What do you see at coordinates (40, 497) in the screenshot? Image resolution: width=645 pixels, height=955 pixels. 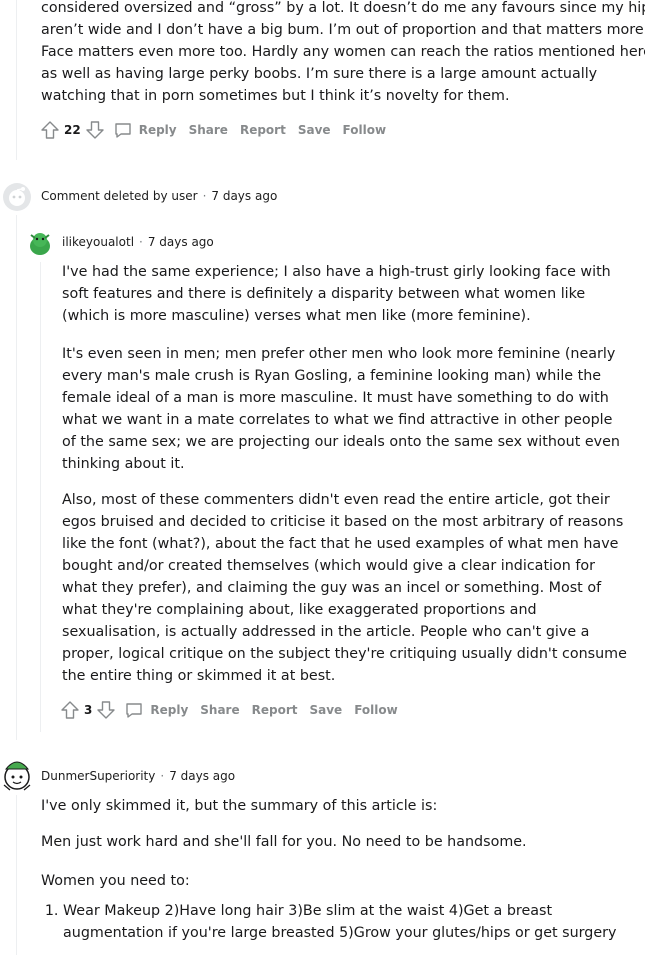 I see `thread-line-reply1` at bounding box center [40, 497].